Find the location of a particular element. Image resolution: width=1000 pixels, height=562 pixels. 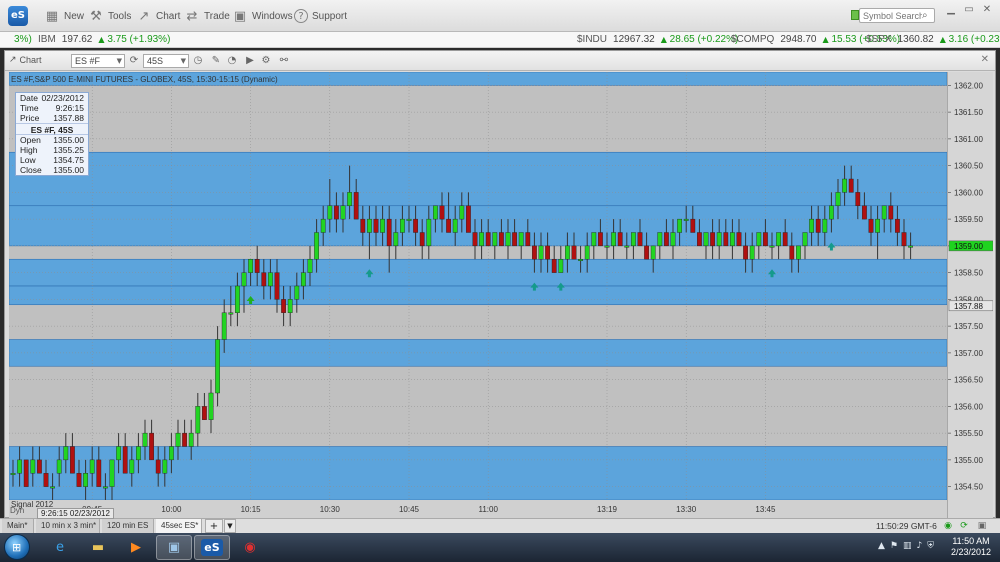

menu-support: ? Support is located at coordinates (320, 16).